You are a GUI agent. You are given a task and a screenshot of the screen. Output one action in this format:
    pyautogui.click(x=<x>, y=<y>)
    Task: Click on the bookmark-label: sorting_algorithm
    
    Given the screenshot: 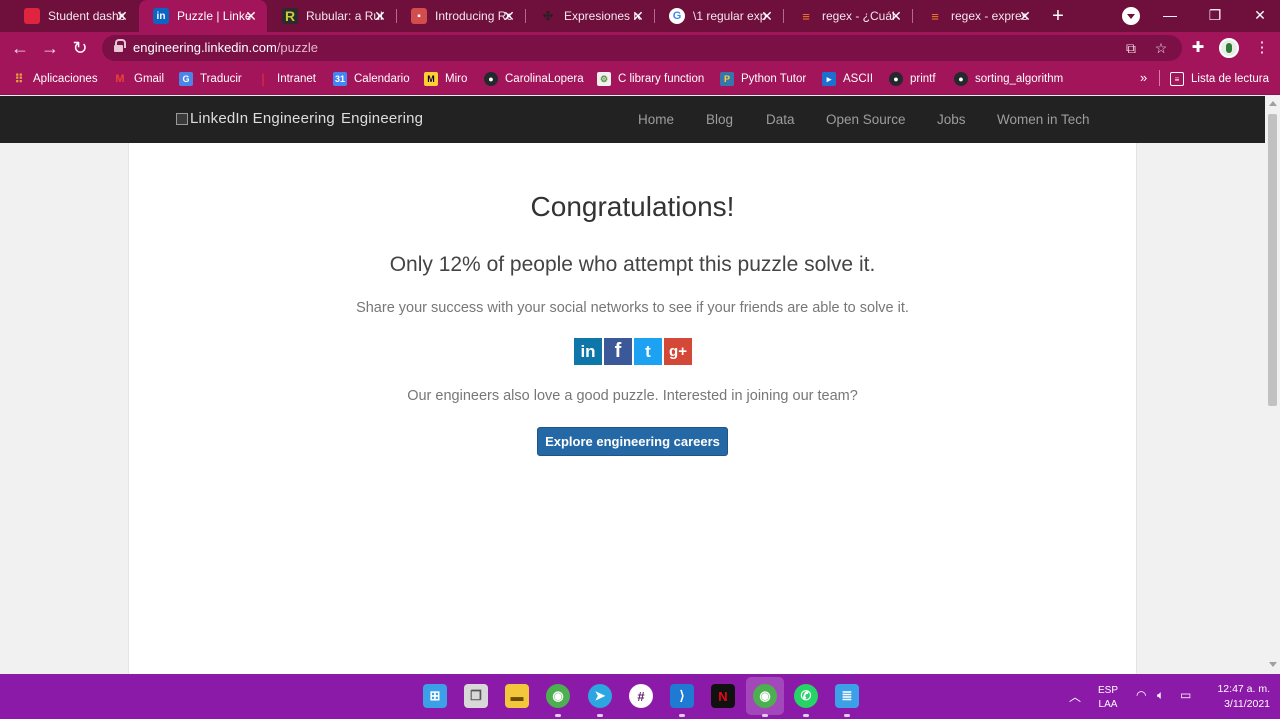 What is the action you would take?
    pyautogui.click(x=1019, y=79)
    